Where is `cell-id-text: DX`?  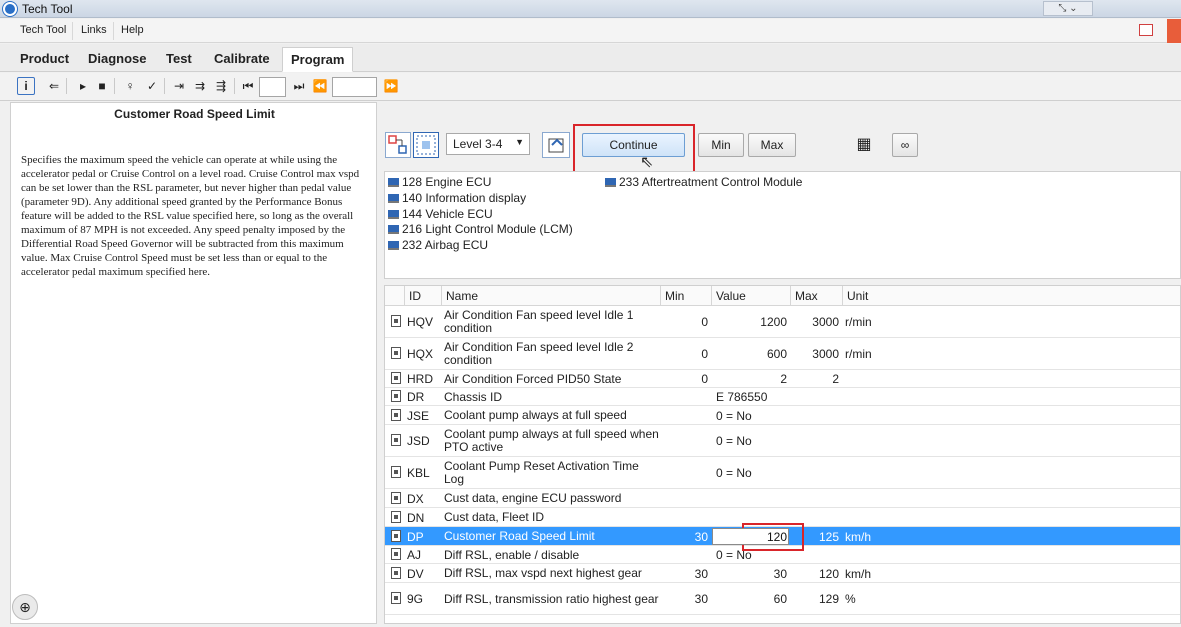 cell-id-text: DX is located at coordinates (415, 498).